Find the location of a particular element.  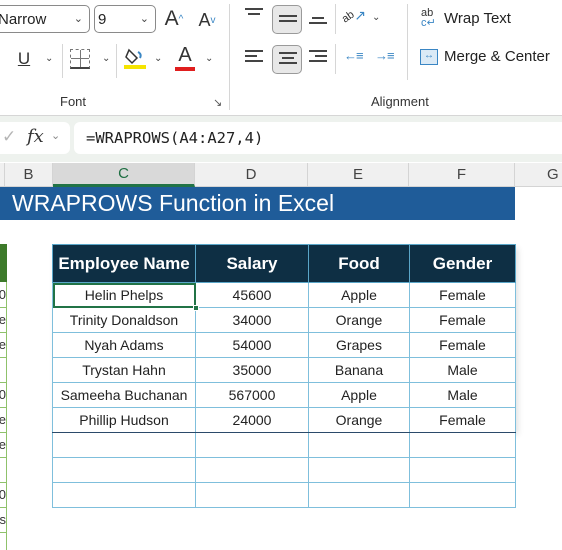

sheet-title-banner: WRAPROWS Function in Excel is located at coordinates (257, 203).